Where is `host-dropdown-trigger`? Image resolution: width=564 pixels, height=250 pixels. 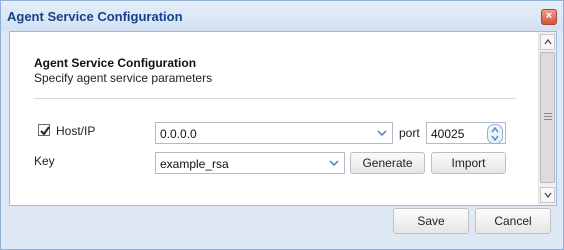
host-dropdown-trigger is located at coordinates (382, 133).